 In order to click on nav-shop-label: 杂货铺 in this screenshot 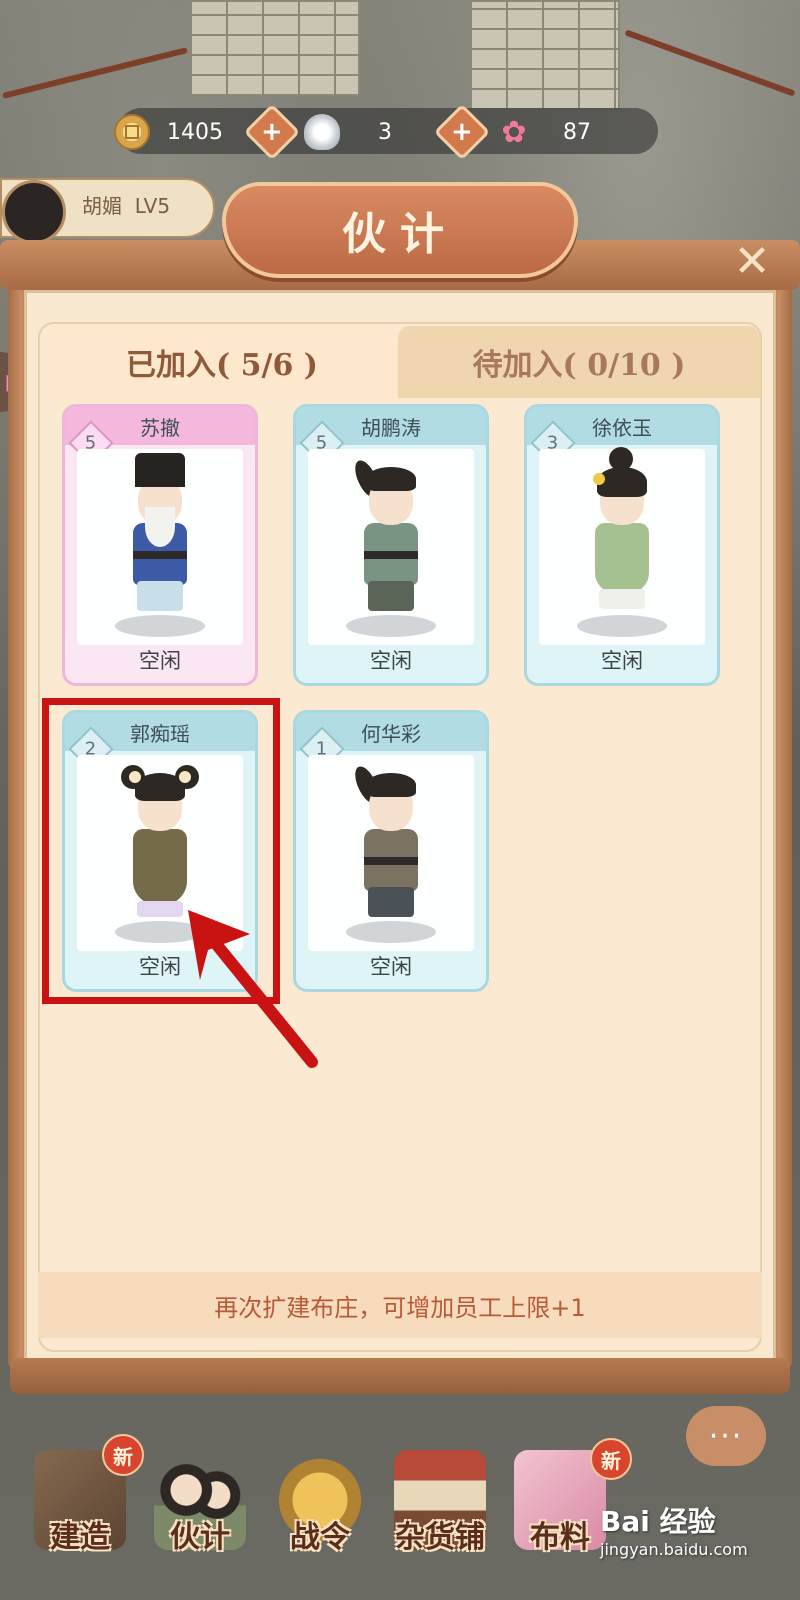, I will do `click(440, 1537)`.